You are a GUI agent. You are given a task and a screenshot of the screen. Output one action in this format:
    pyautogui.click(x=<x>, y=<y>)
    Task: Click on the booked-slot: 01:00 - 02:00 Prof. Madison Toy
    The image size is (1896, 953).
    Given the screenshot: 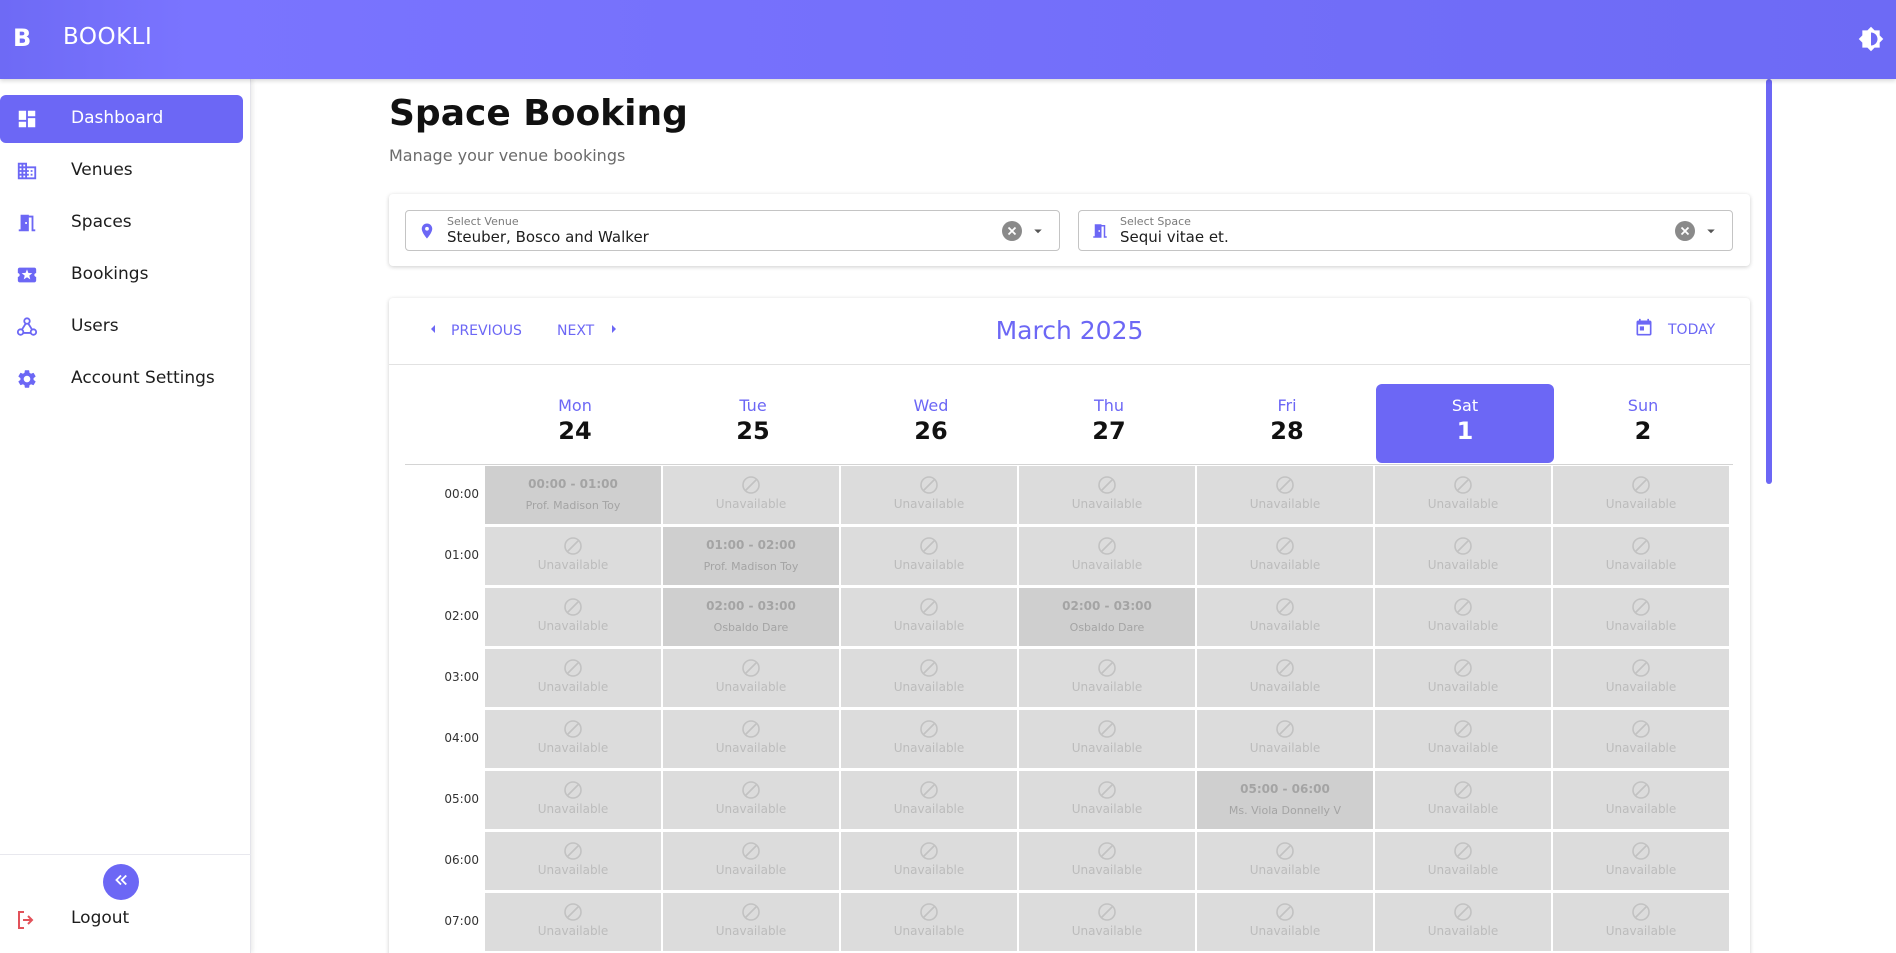 What is the action you would take?
    pyautogui.click(x=751, y=556)
    